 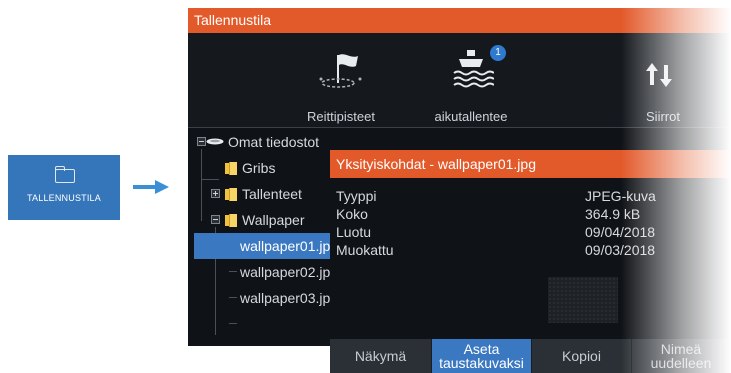 I want to click on tree-label: Gribs, so click(x=259, y=168).